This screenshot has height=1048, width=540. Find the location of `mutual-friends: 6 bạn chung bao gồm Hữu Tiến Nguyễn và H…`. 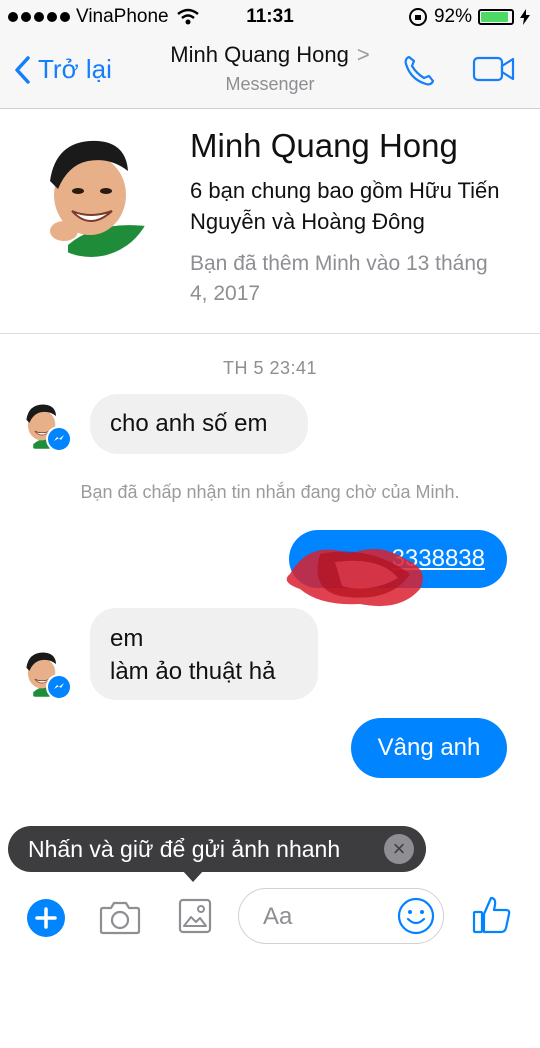

mutual-friends: 6 bạn chung bao gồm Hữu Tiến Nguyễn và H… is located at coordinates (345, 206).